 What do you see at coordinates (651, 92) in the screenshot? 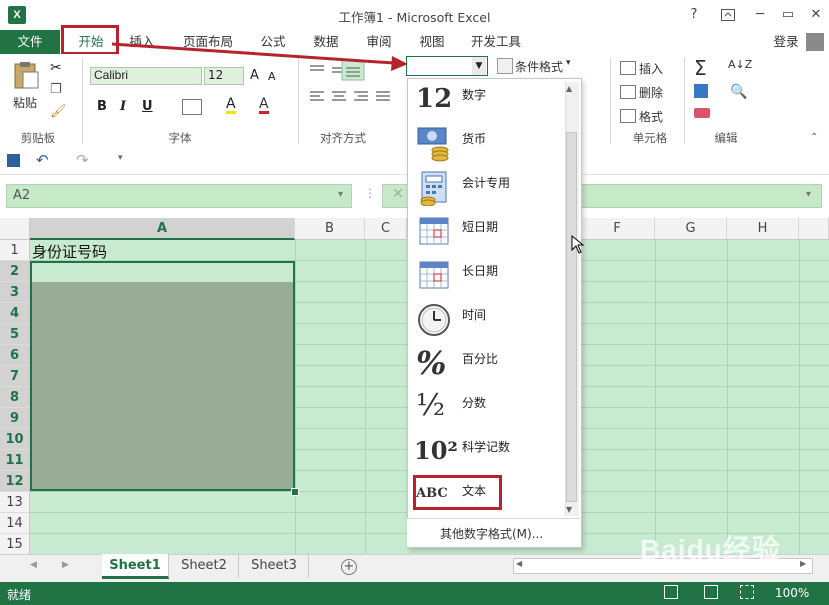
I see `delete-cells-button: 删除` at bounding box center [651, 92].